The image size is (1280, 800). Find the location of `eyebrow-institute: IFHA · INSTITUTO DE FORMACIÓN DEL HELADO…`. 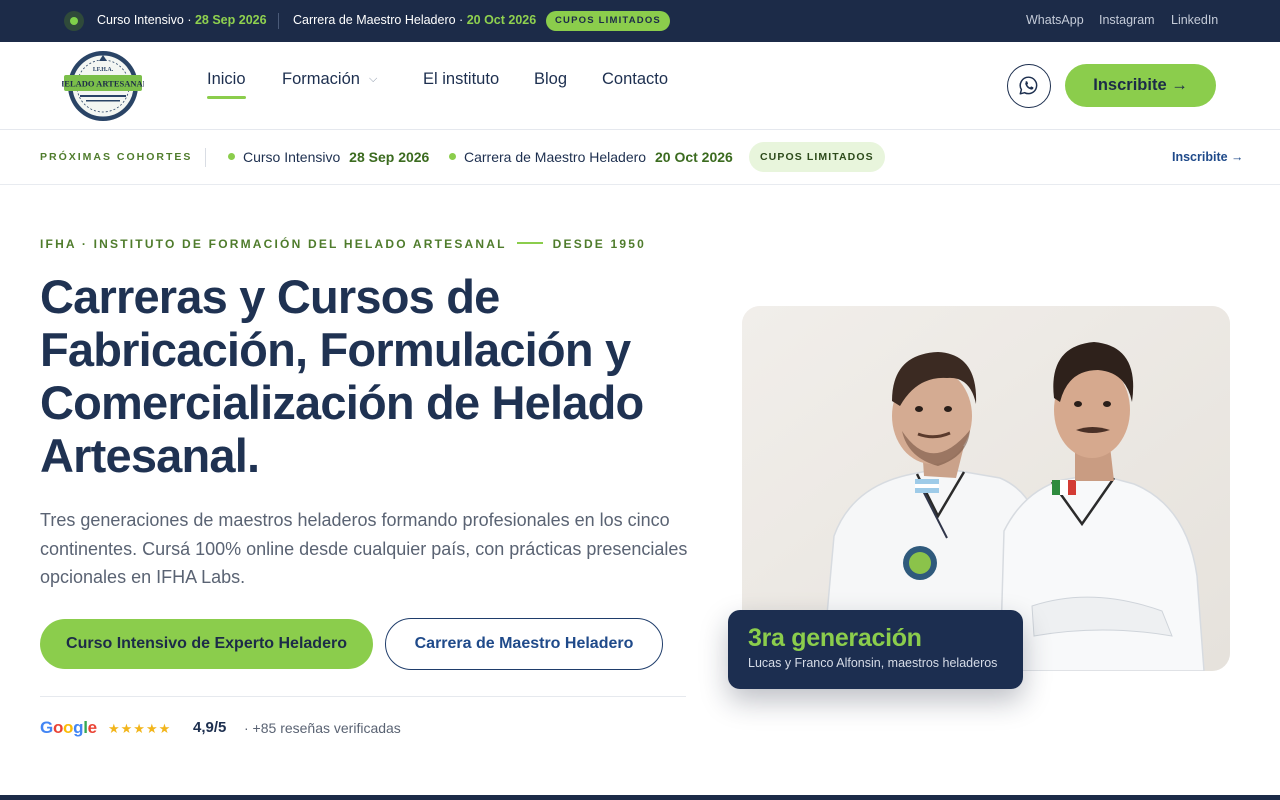

eyebrow-institute: IFHA · INSTITUTO DE FORMACIÓN DEL HELADO… is located at coordinates (273, 244).